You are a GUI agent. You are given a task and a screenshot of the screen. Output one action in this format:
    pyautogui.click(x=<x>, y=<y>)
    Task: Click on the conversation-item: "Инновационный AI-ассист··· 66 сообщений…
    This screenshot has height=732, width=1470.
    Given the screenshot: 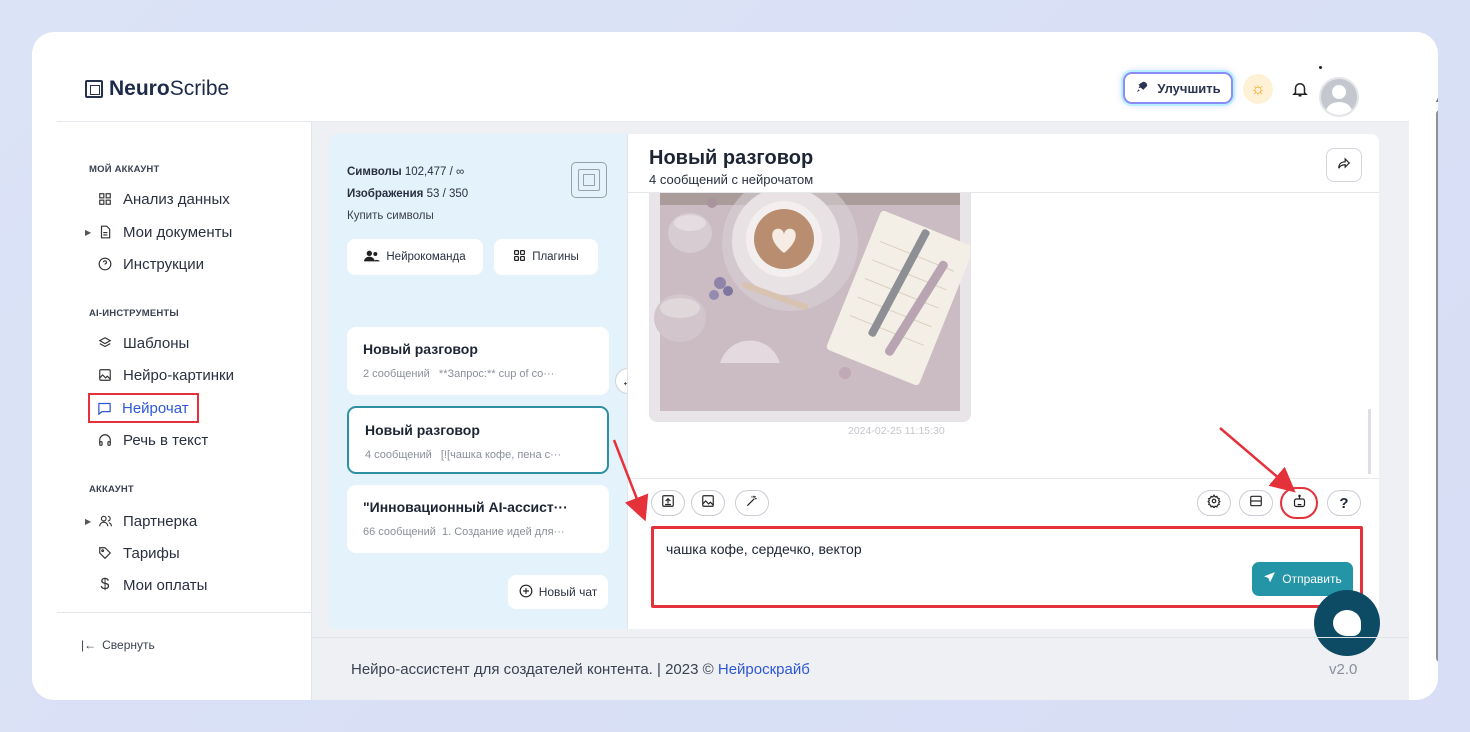 What is the action you would take?
    pyautogui.click(x=478, y=519)
    